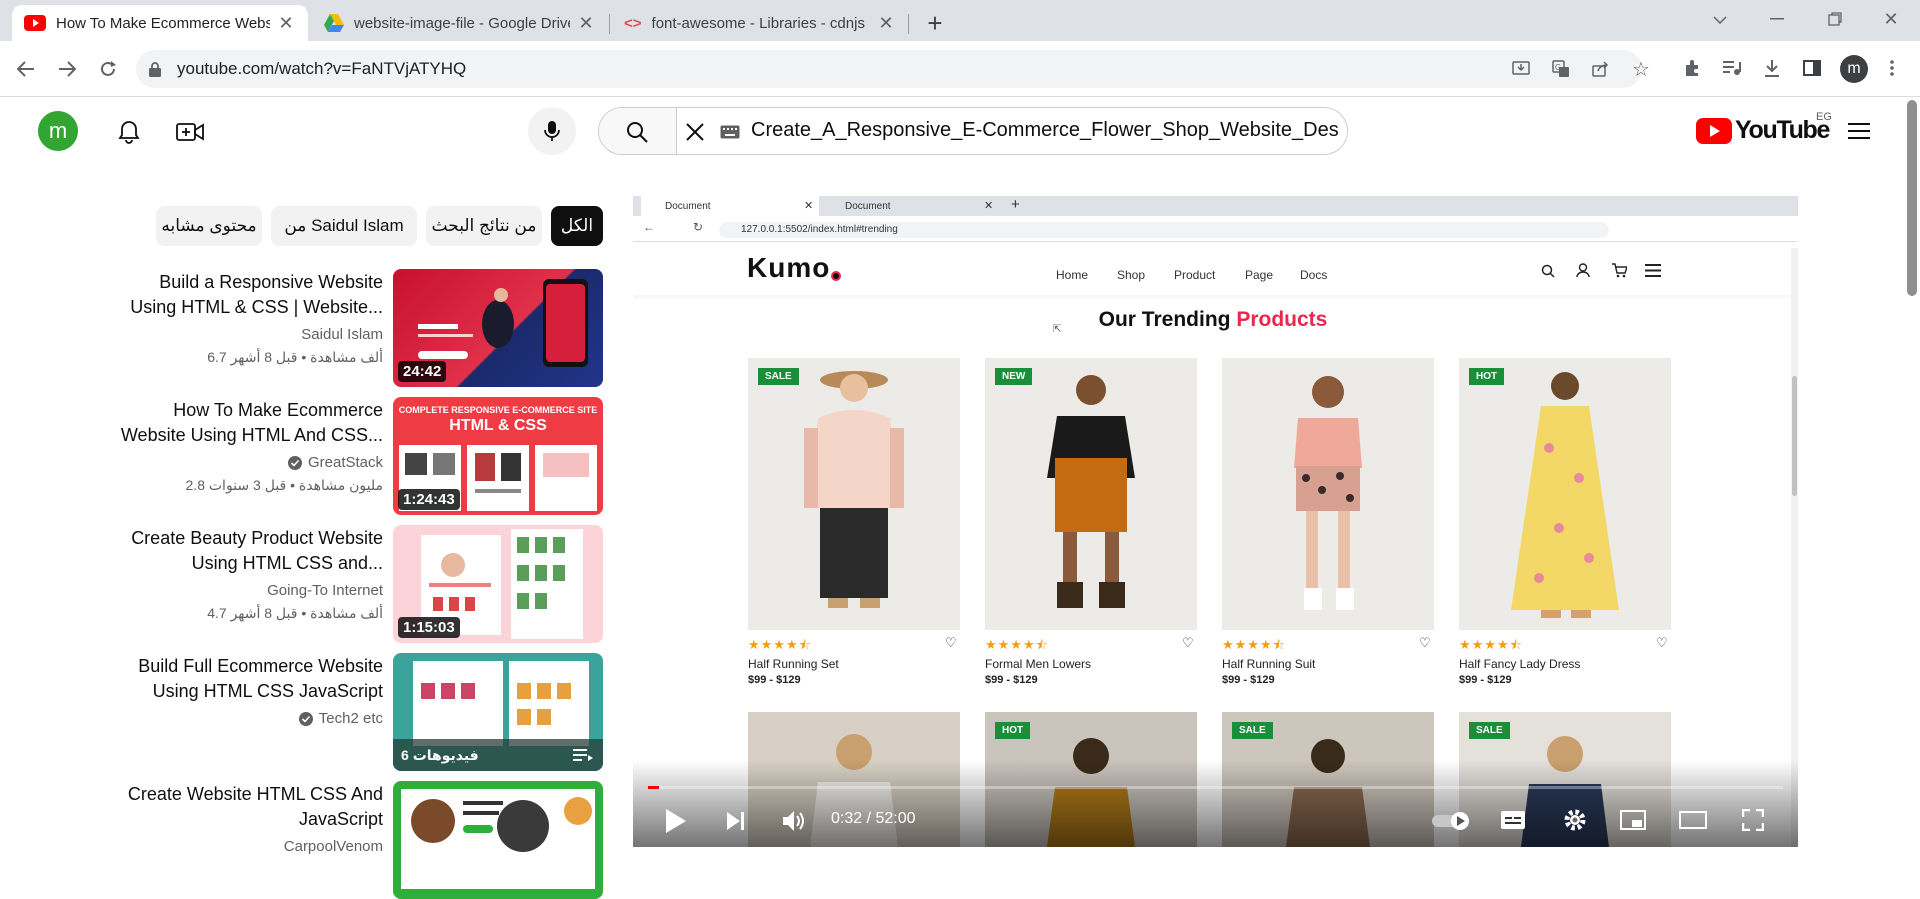 This screenshot has height=899, width=1920. I want to click on reload-icon, so click(108, 69).